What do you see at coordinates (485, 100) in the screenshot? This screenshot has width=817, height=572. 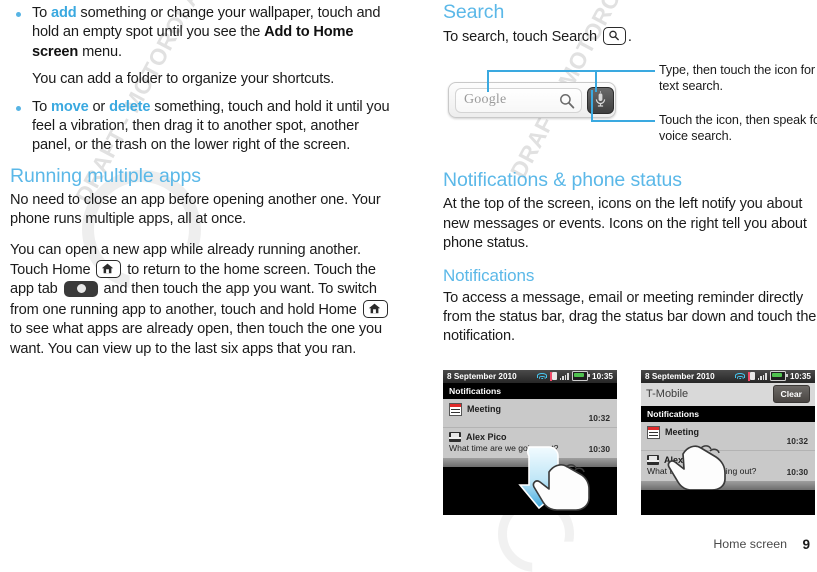 I see `search-placeholder: Google` at bounding box center [485, 100].